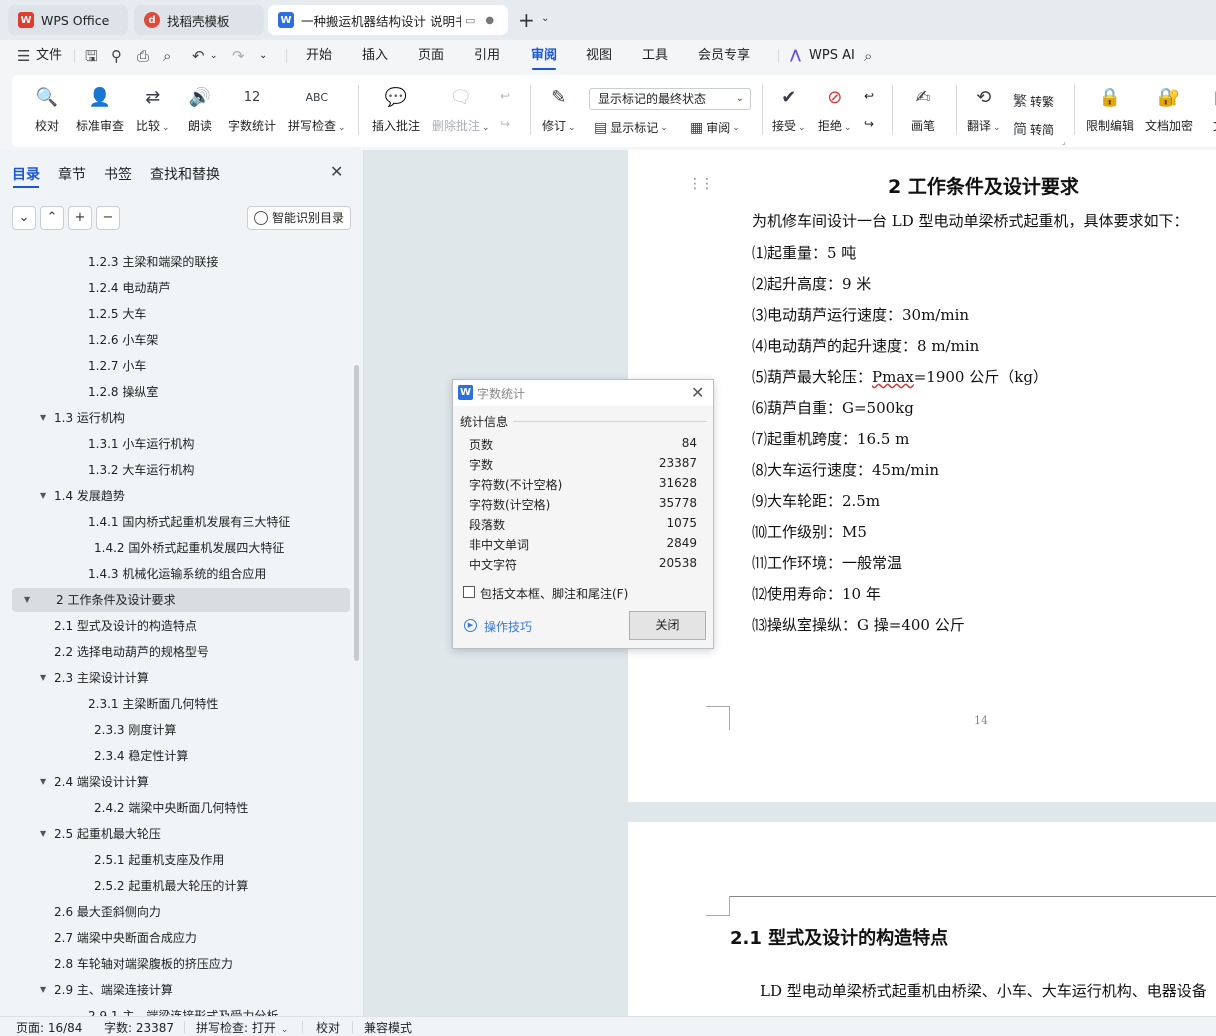  Describe the element at coordinates (835, 109) in the screenshot. I see `reject-button: ⊘ 拒绝 ⌄` at that location.